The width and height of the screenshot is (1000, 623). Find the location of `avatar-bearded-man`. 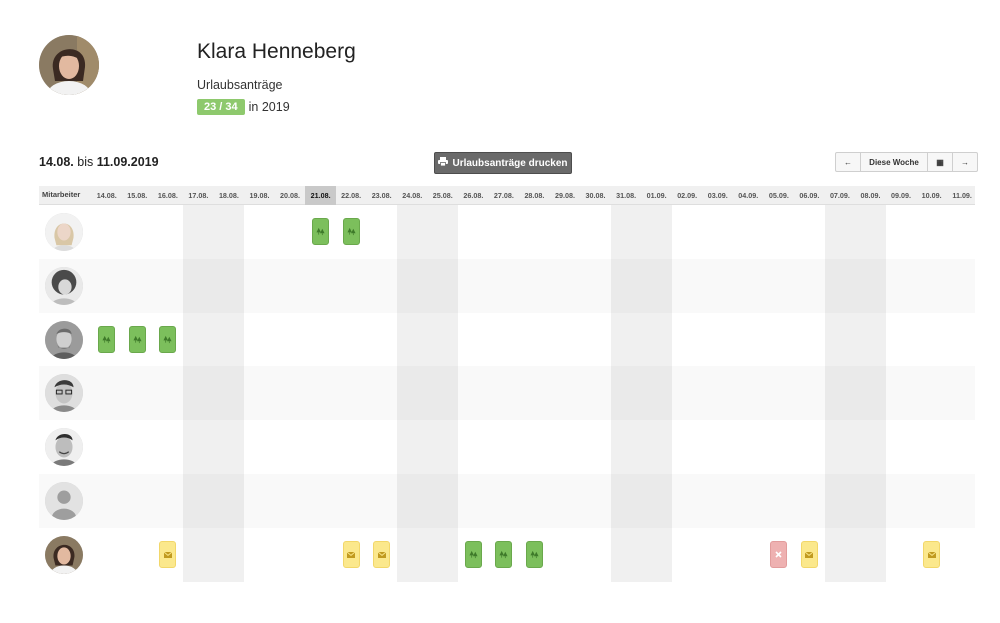

avatar-bearded-man is located at coordinates (64, 339).